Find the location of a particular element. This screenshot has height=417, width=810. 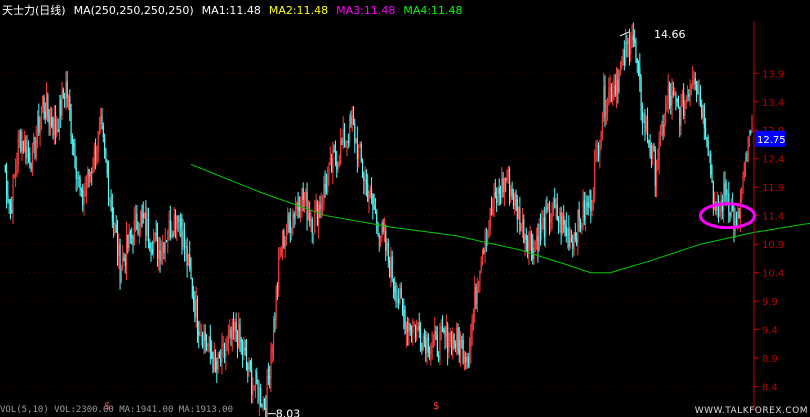

stock-title: 天士力(日线) is located at coordinates (34, 10).